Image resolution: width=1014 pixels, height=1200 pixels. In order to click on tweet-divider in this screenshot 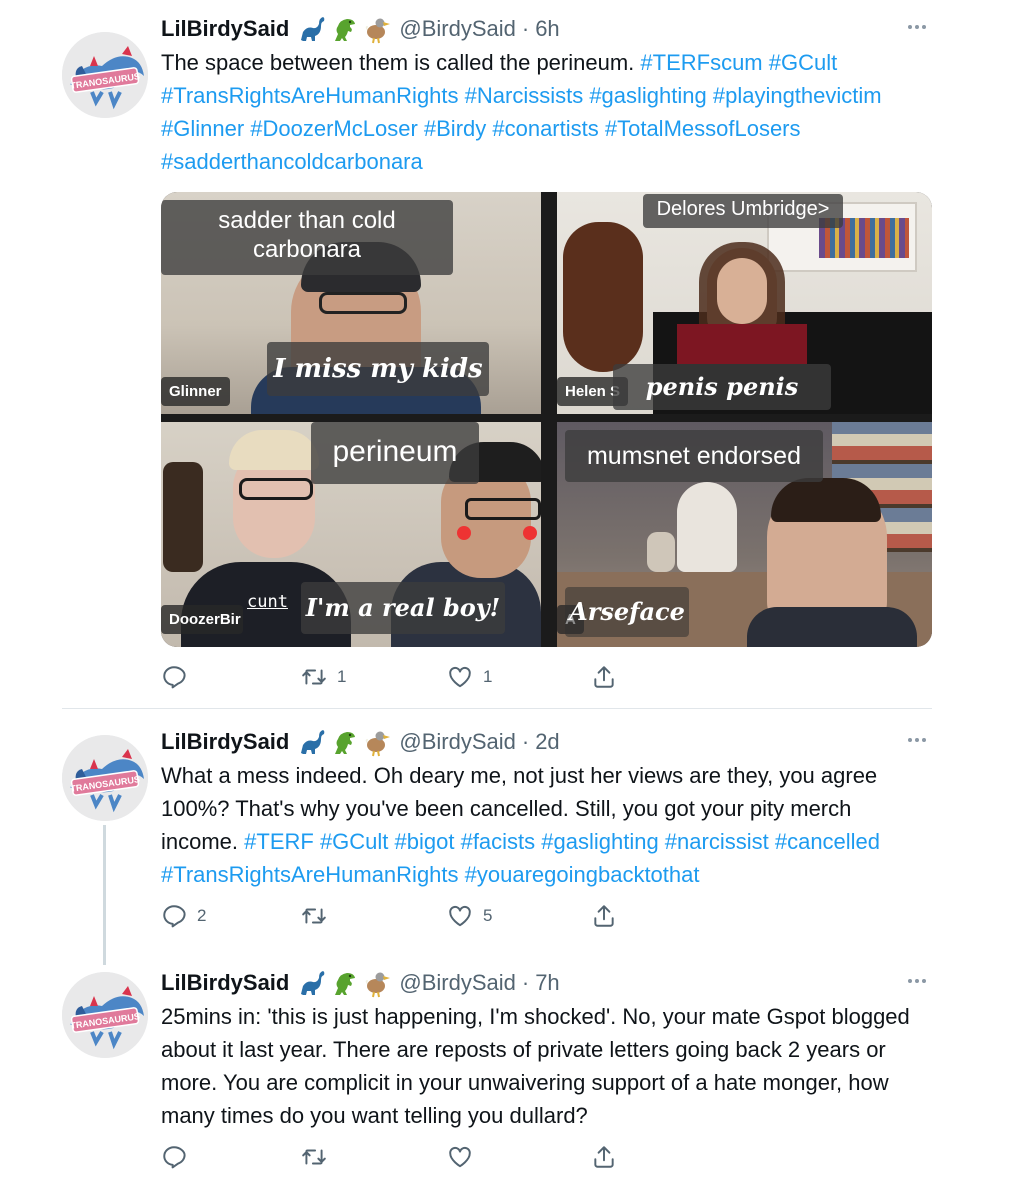, I will do `click(497, 708)`.